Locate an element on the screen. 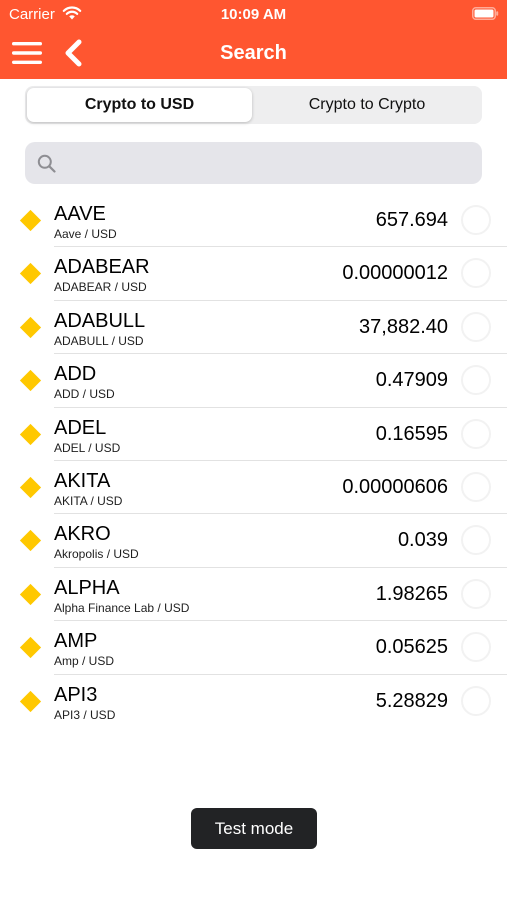  coin-pair: ADD / USD is located at coordinates (84, 394).